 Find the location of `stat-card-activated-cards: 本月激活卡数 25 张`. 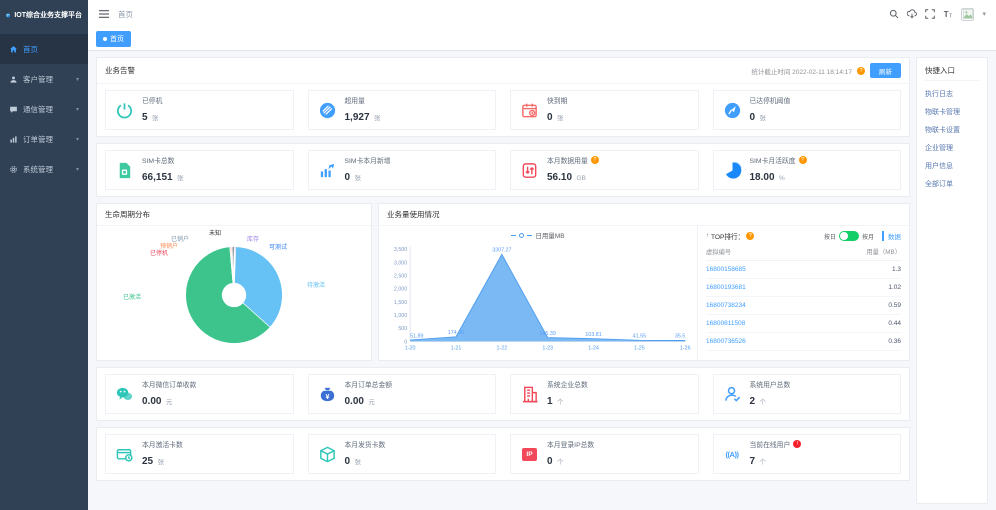

stat-card-activated-cards: 本月激活卡数 25 张 is located at coordinates (199, 454).